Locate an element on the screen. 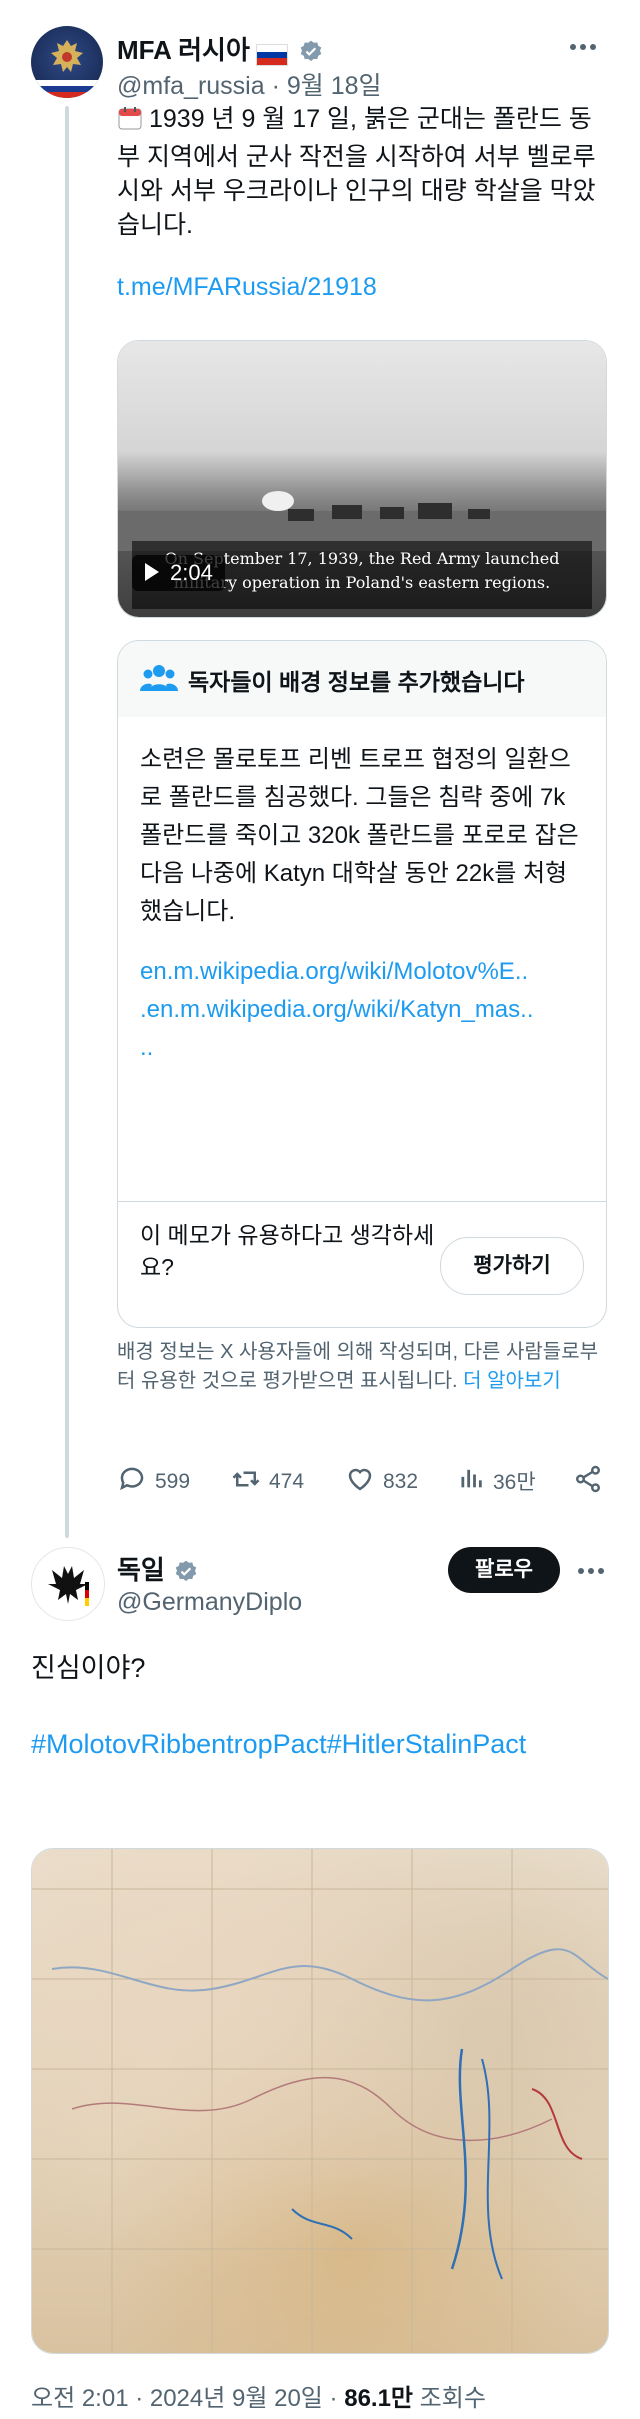 The height and width of the screenshot is (2419, 640). repost-count: 474 is located at coordinates (287, 1481).